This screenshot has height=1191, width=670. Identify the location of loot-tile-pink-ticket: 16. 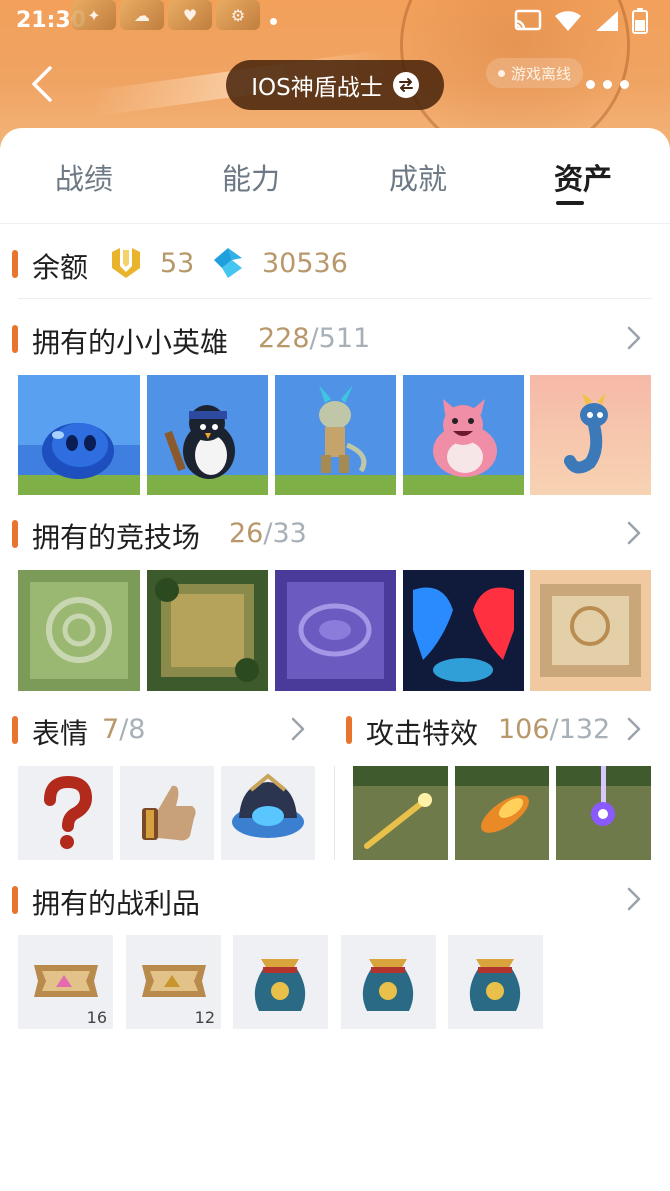
(65, 982).